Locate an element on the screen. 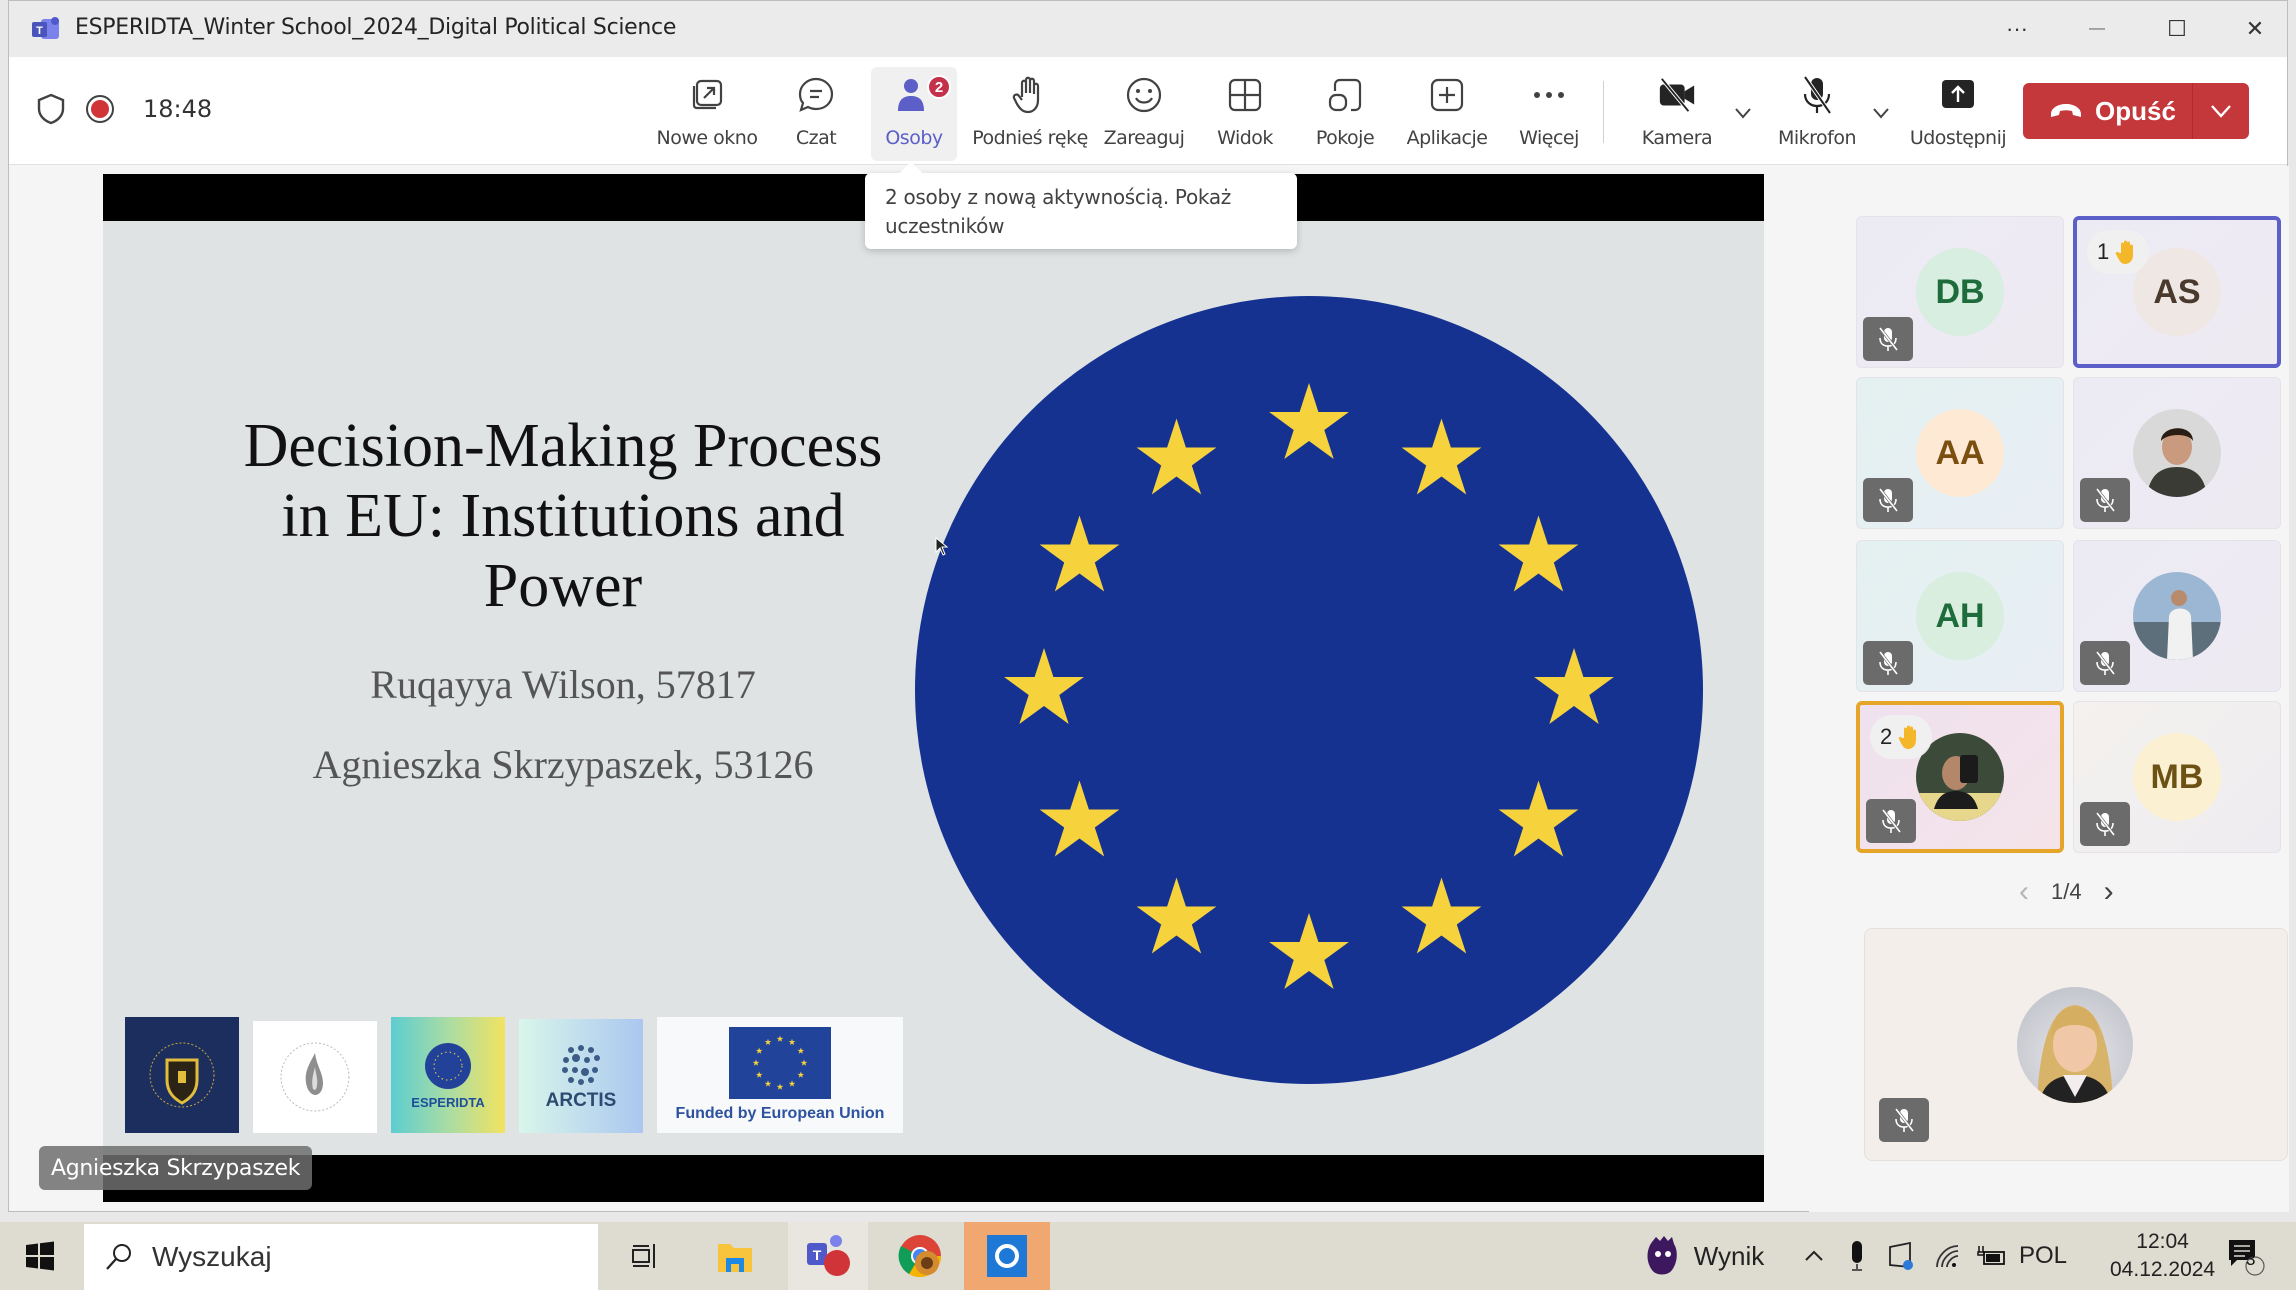  active-app-taskbar-button is located at coordinates (1007, 1256).